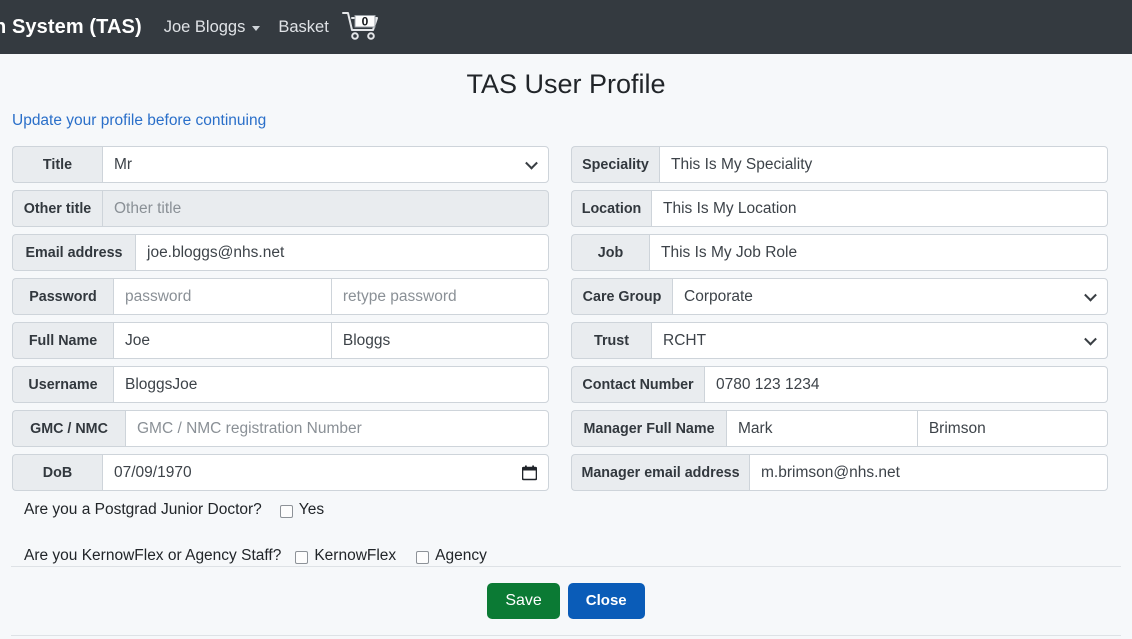 Image resolution: width=1132 pixels, height=639 pixels. Describe the element at coordinates (637, 385) in the screenshot. I see `label-contact-number: Contact Number` at that location.